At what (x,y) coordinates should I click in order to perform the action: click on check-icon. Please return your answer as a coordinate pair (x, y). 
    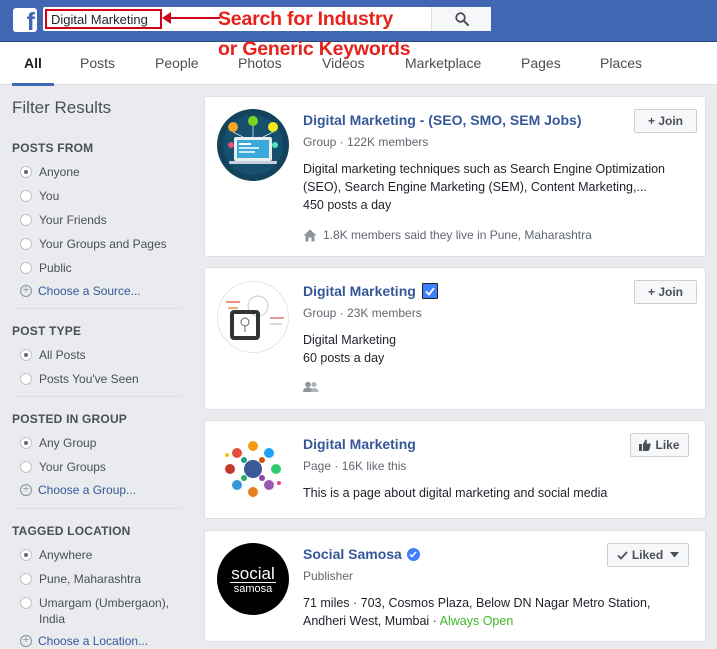
    Looking at the image, I should click on (622, 555).